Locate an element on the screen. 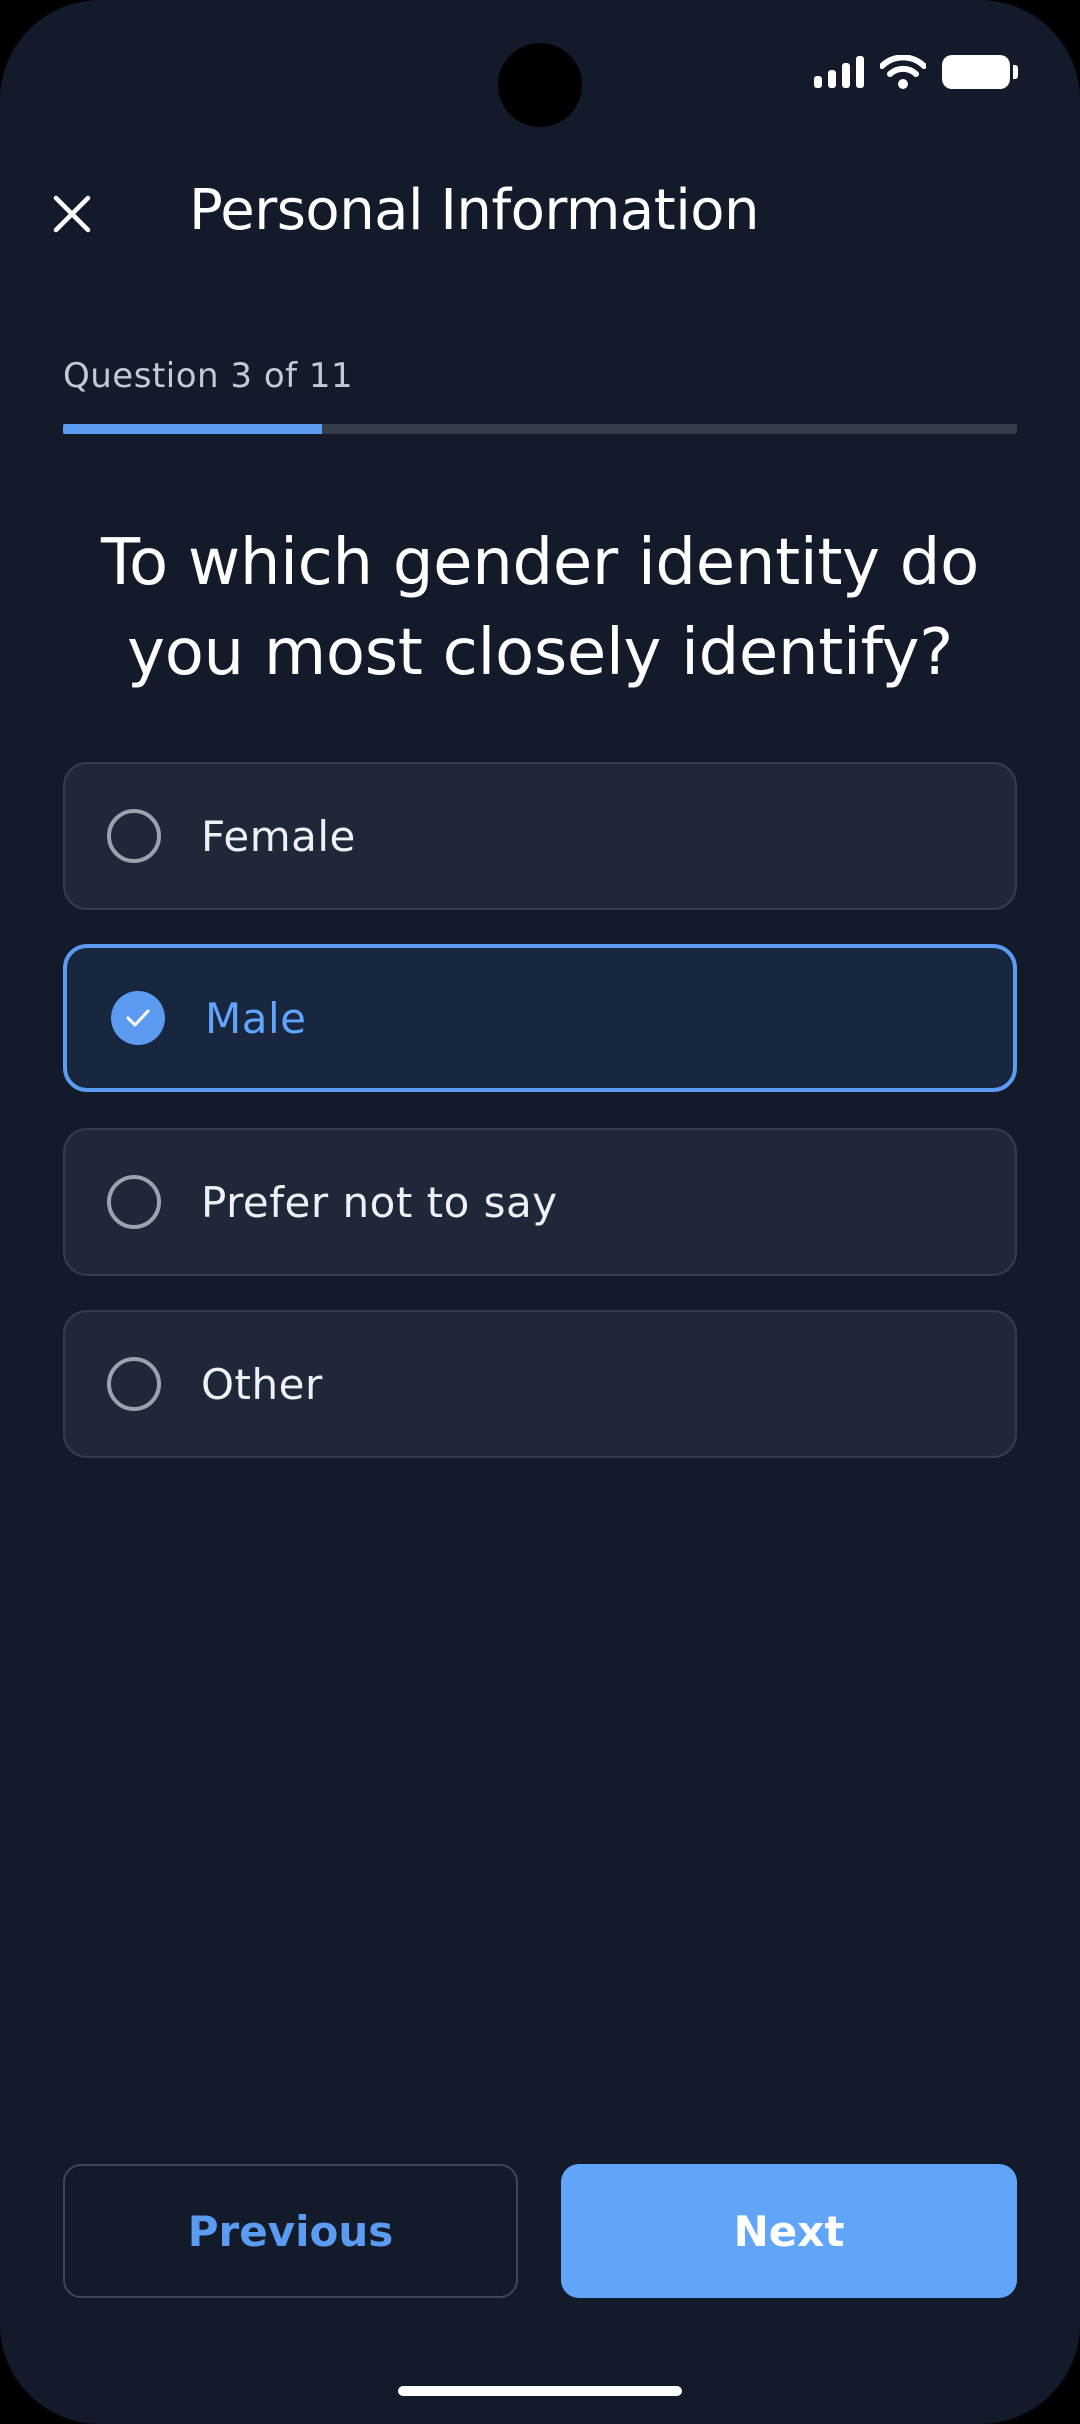 This screenshot has height=2424, width=1080. progress-fill is located at coordinates (193, 429).